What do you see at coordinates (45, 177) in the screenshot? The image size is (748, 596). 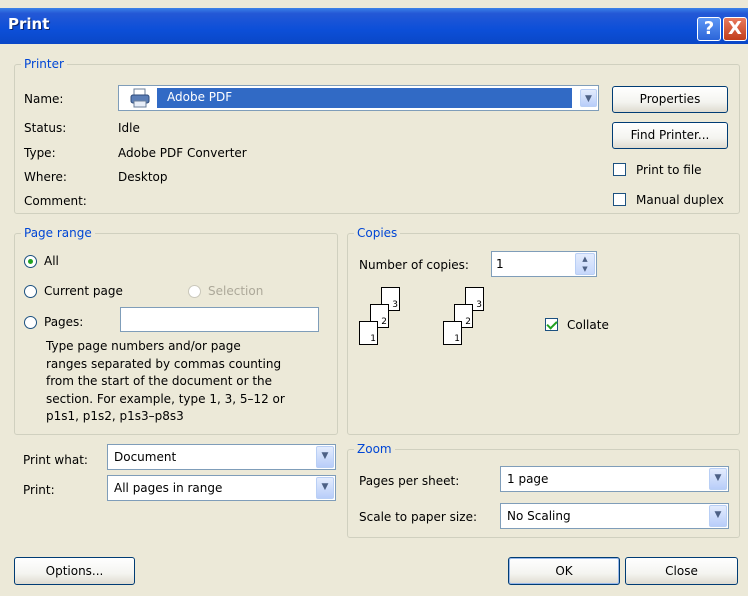 I see `printer-where-label: Where:` at bounding box center [45, 177].